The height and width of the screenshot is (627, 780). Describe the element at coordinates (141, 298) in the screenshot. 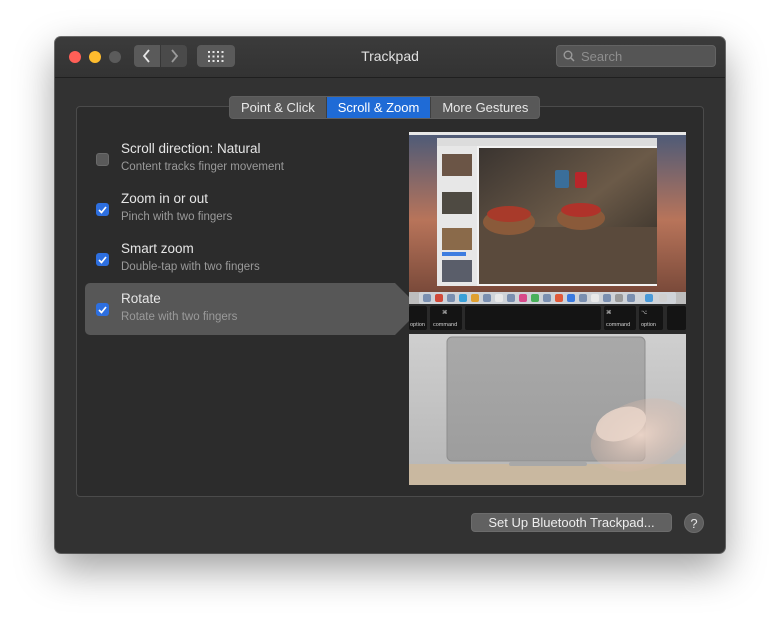

I see `option-title: Rotate` at that location.